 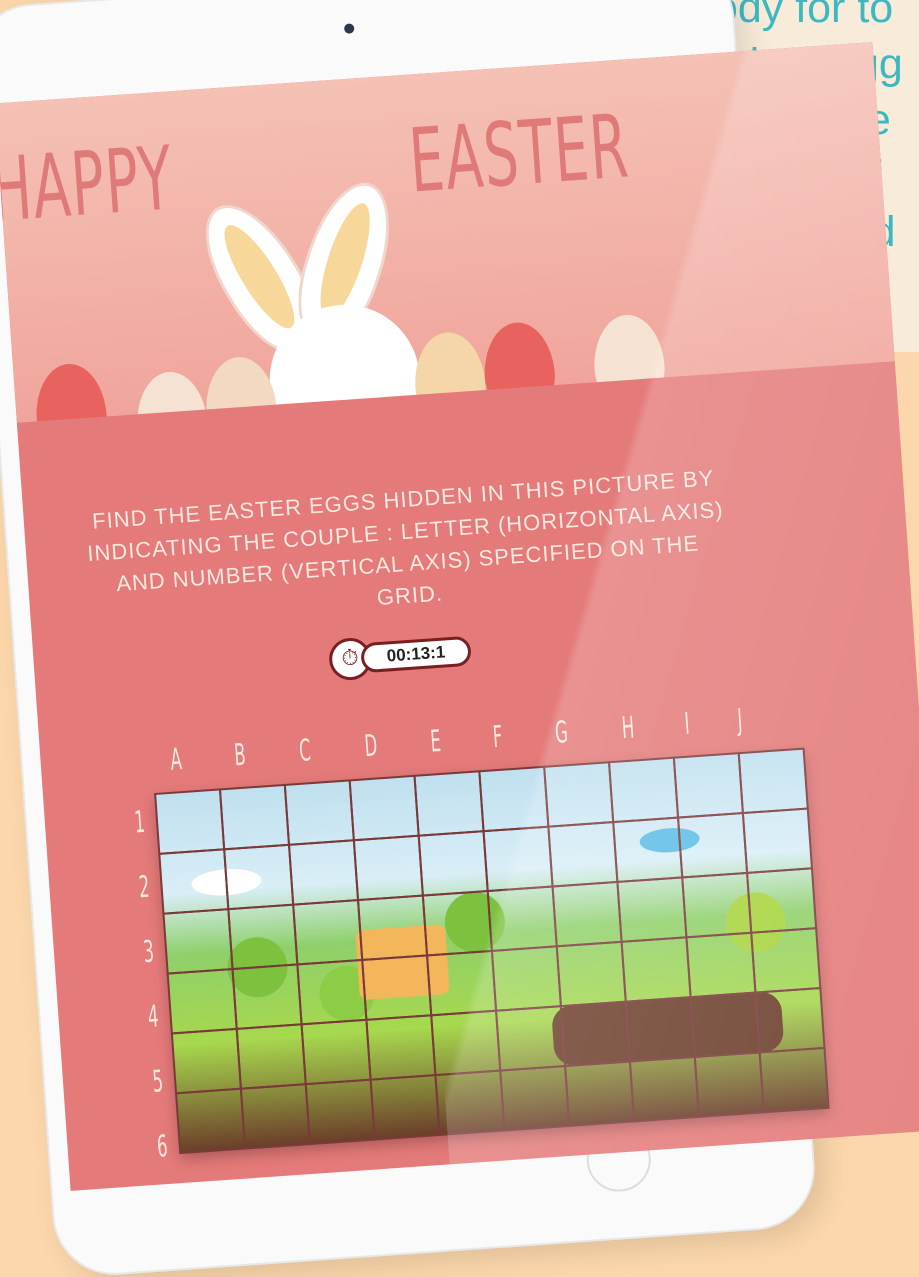 I want to click on grid-cell-F3, so click(x=522, y=918).